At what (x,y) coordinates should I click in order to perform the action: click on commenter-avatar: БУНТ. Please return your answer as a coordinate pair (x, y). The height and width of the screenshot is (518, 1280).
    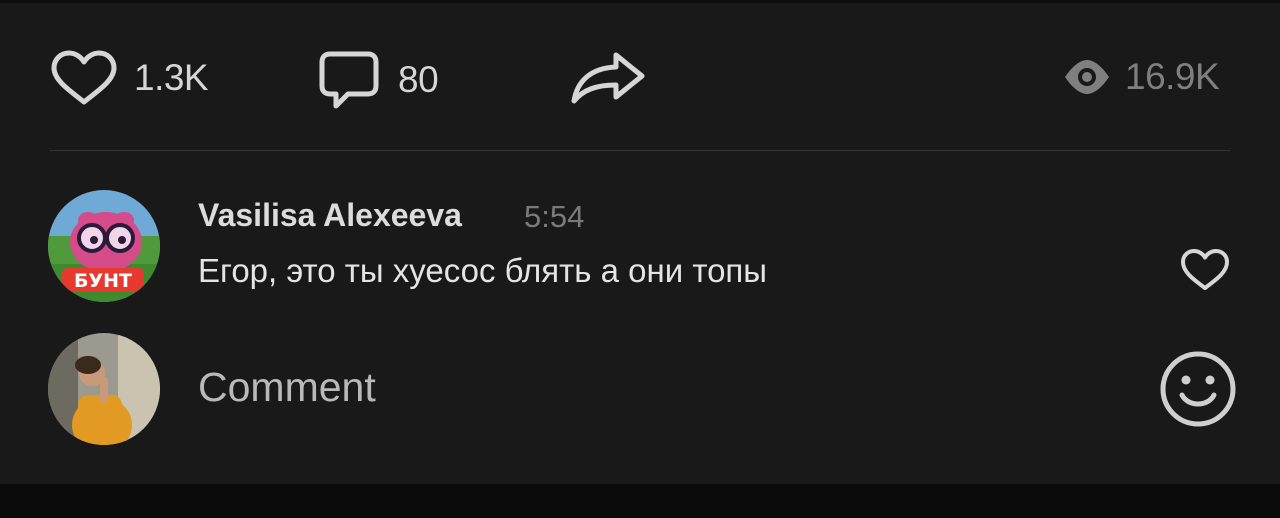
    Looking at the image, I should click on (104, 246).